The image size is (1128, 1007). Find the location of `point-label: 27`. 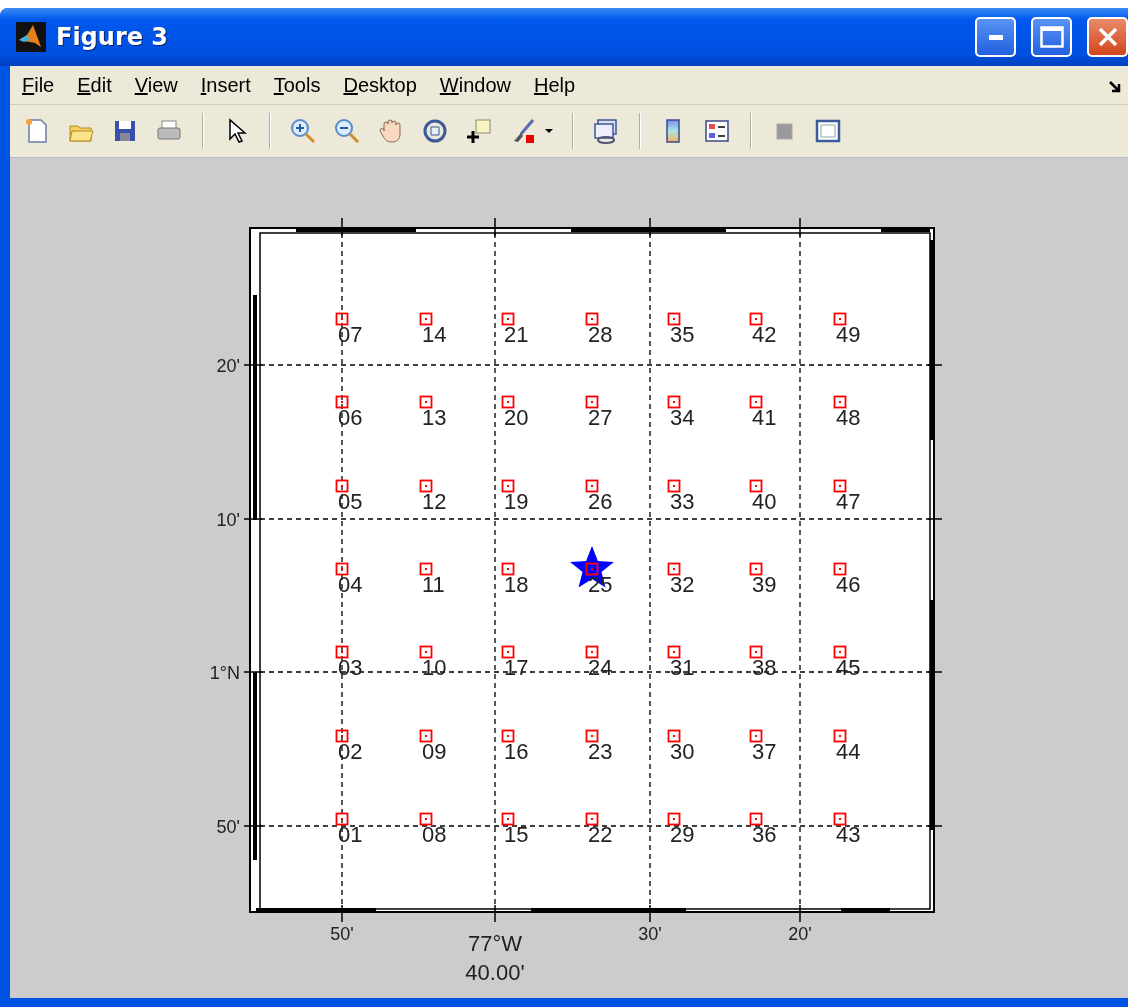

point-label: 27 is located at coordinates (600, 417).